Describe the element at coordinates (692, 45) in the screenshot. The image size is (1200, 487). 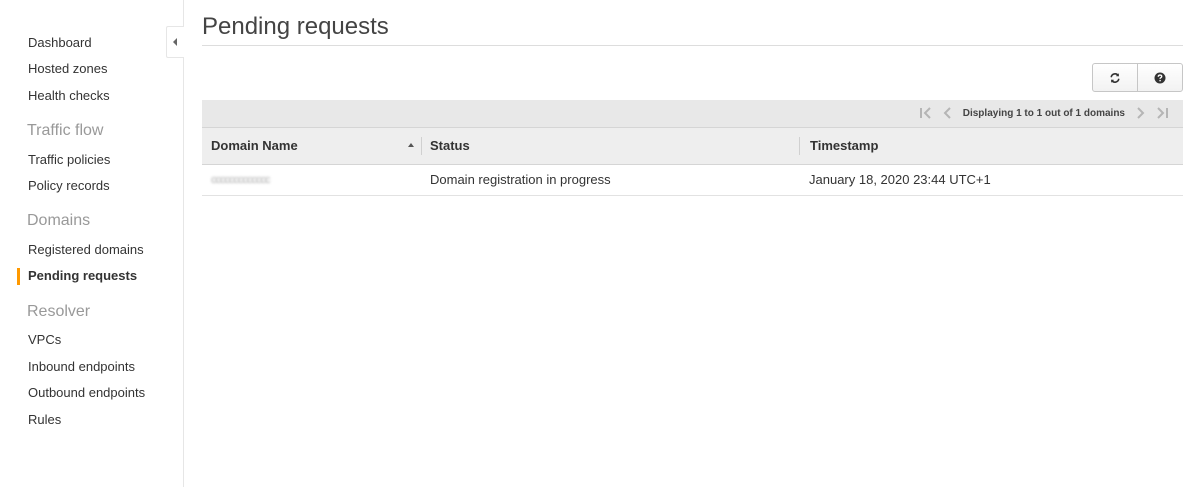
I see `title-divider` at that location.